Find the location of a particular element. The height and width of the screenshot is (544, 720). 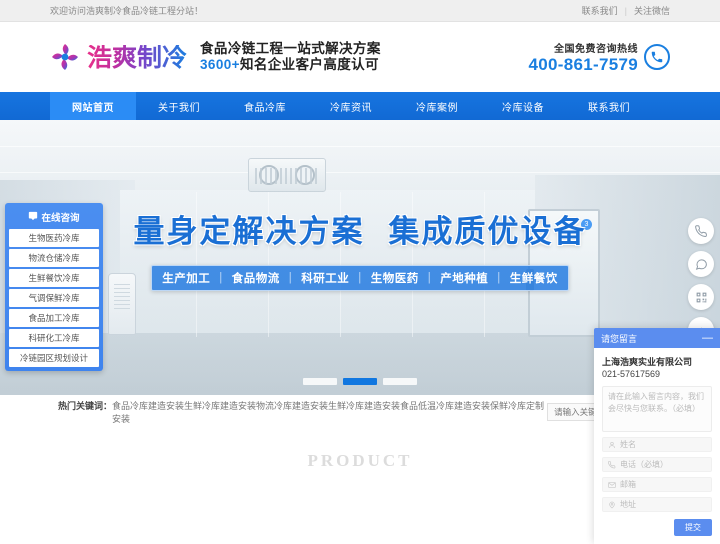

nav-item-contact: 联系我们 is located at coordinates (609, 106).